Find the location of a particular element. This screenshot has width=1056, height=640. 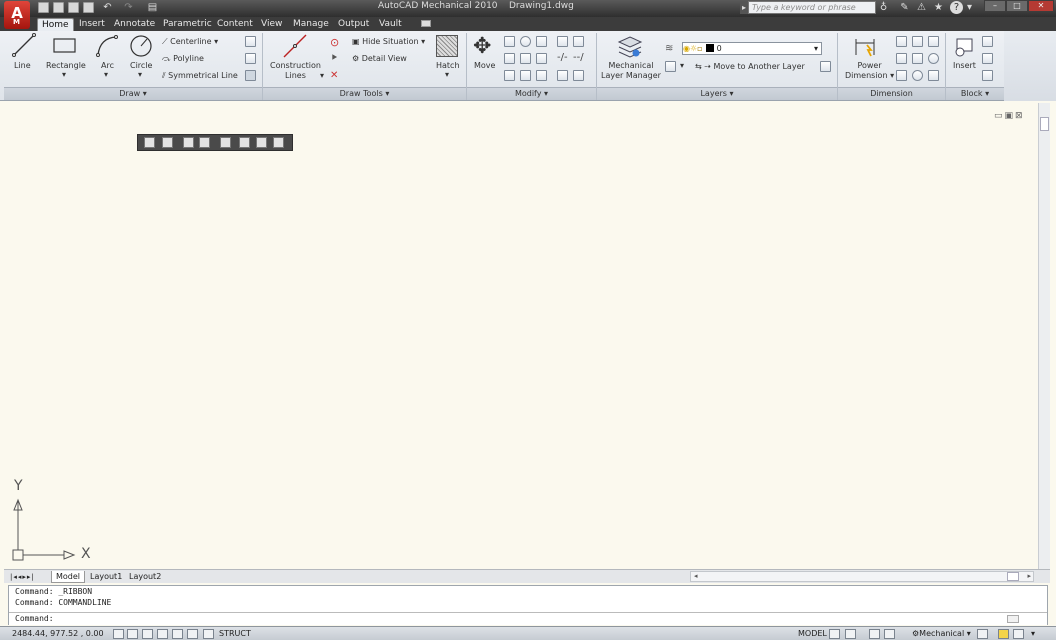

stretch-icon is located at coordinates (525, 58).